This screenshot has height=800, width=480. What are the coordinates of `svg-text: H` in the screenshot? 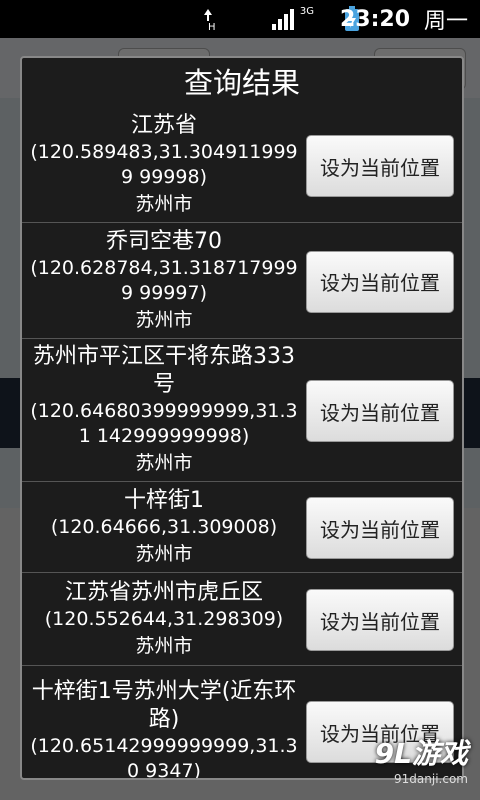 It's located at (212, 26).